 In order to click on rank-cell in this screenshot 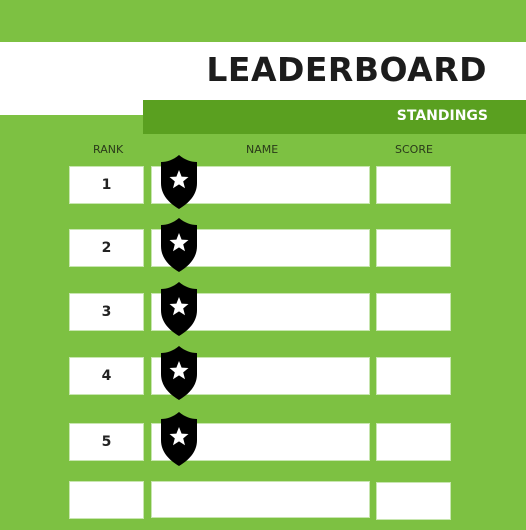, I will do `click(106, 500)`.